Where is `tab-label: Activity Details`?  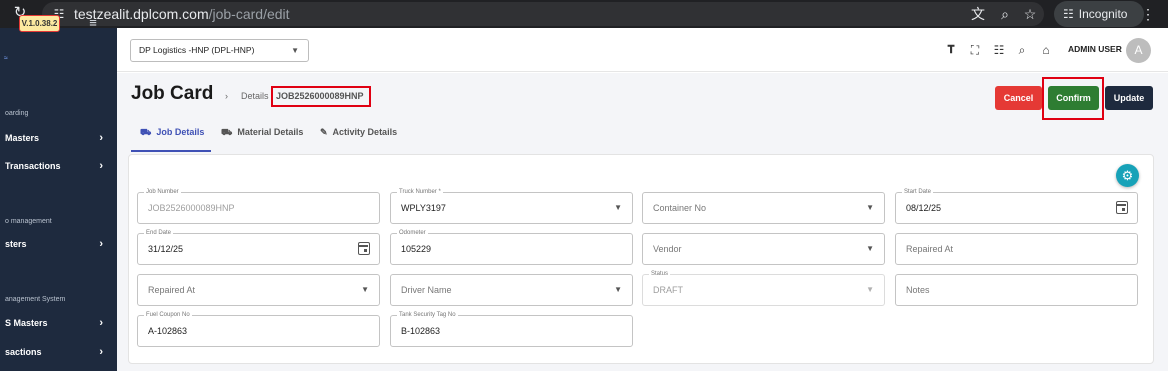
tab-label: Activity Details is located at coordinates (365, 132).